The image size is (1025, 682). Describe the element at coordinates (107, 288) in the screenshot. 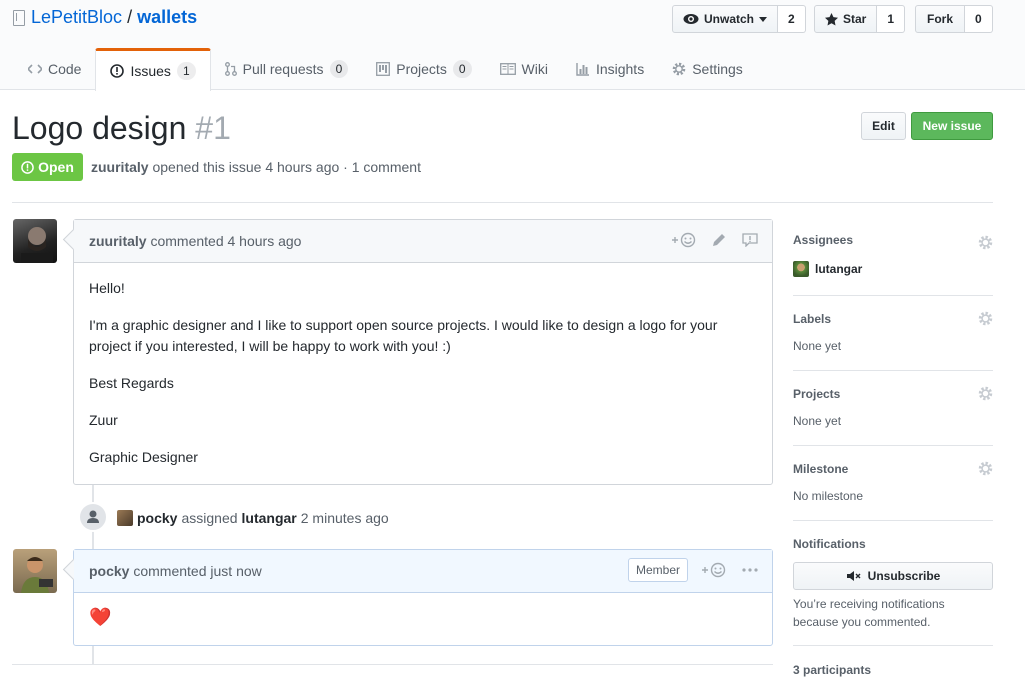

I see `comment-paragraph: Hello!` at that location.